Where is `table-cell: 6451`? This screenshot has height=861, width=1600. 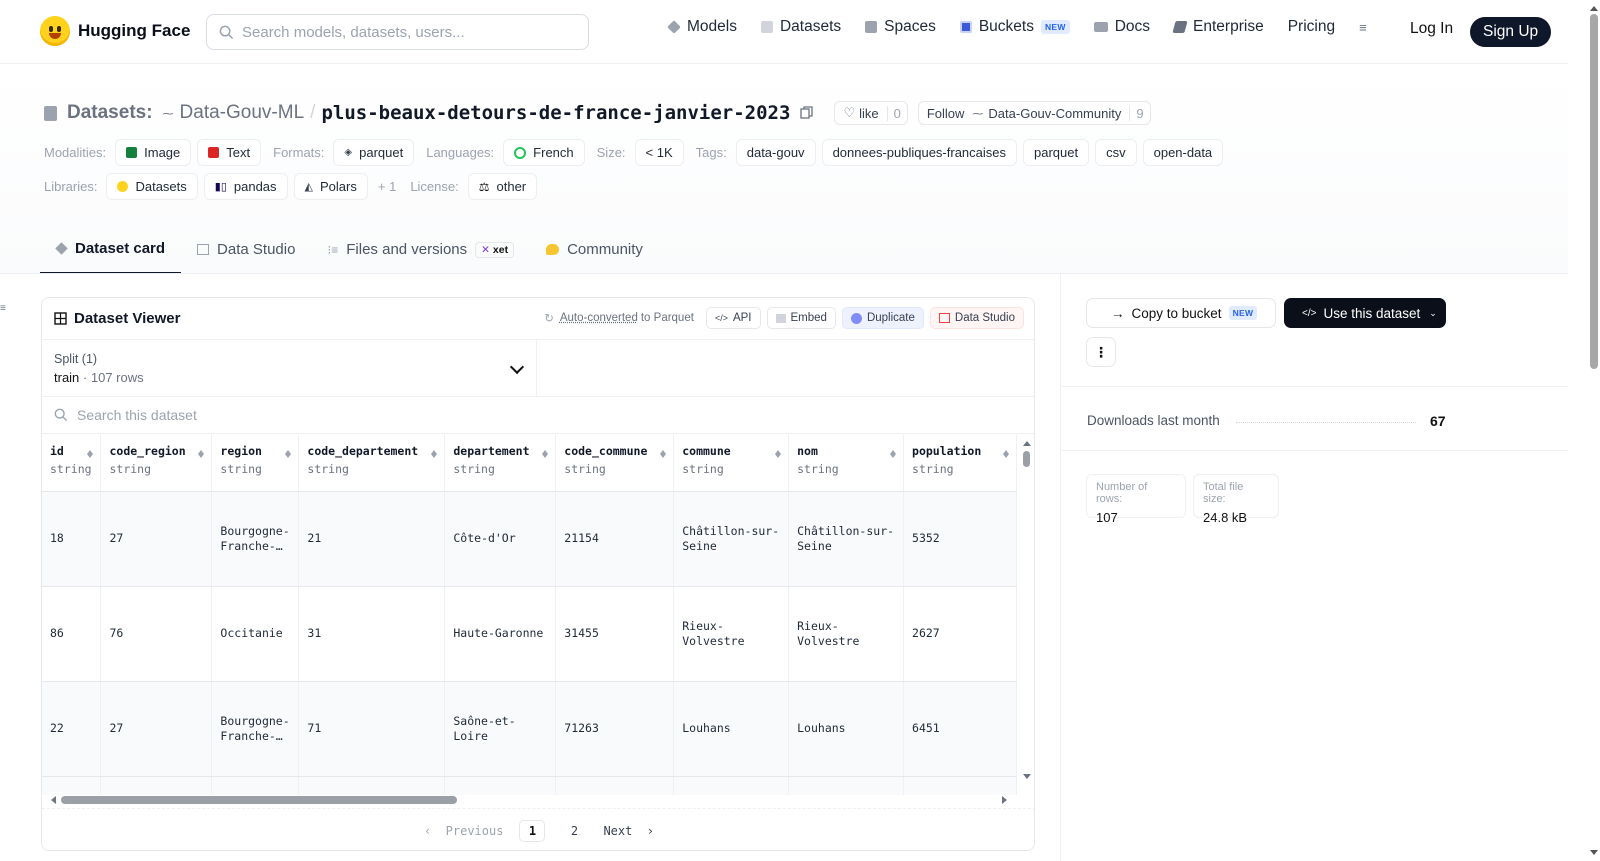 table-cell: 6451 is located at coordinates (960, 729).